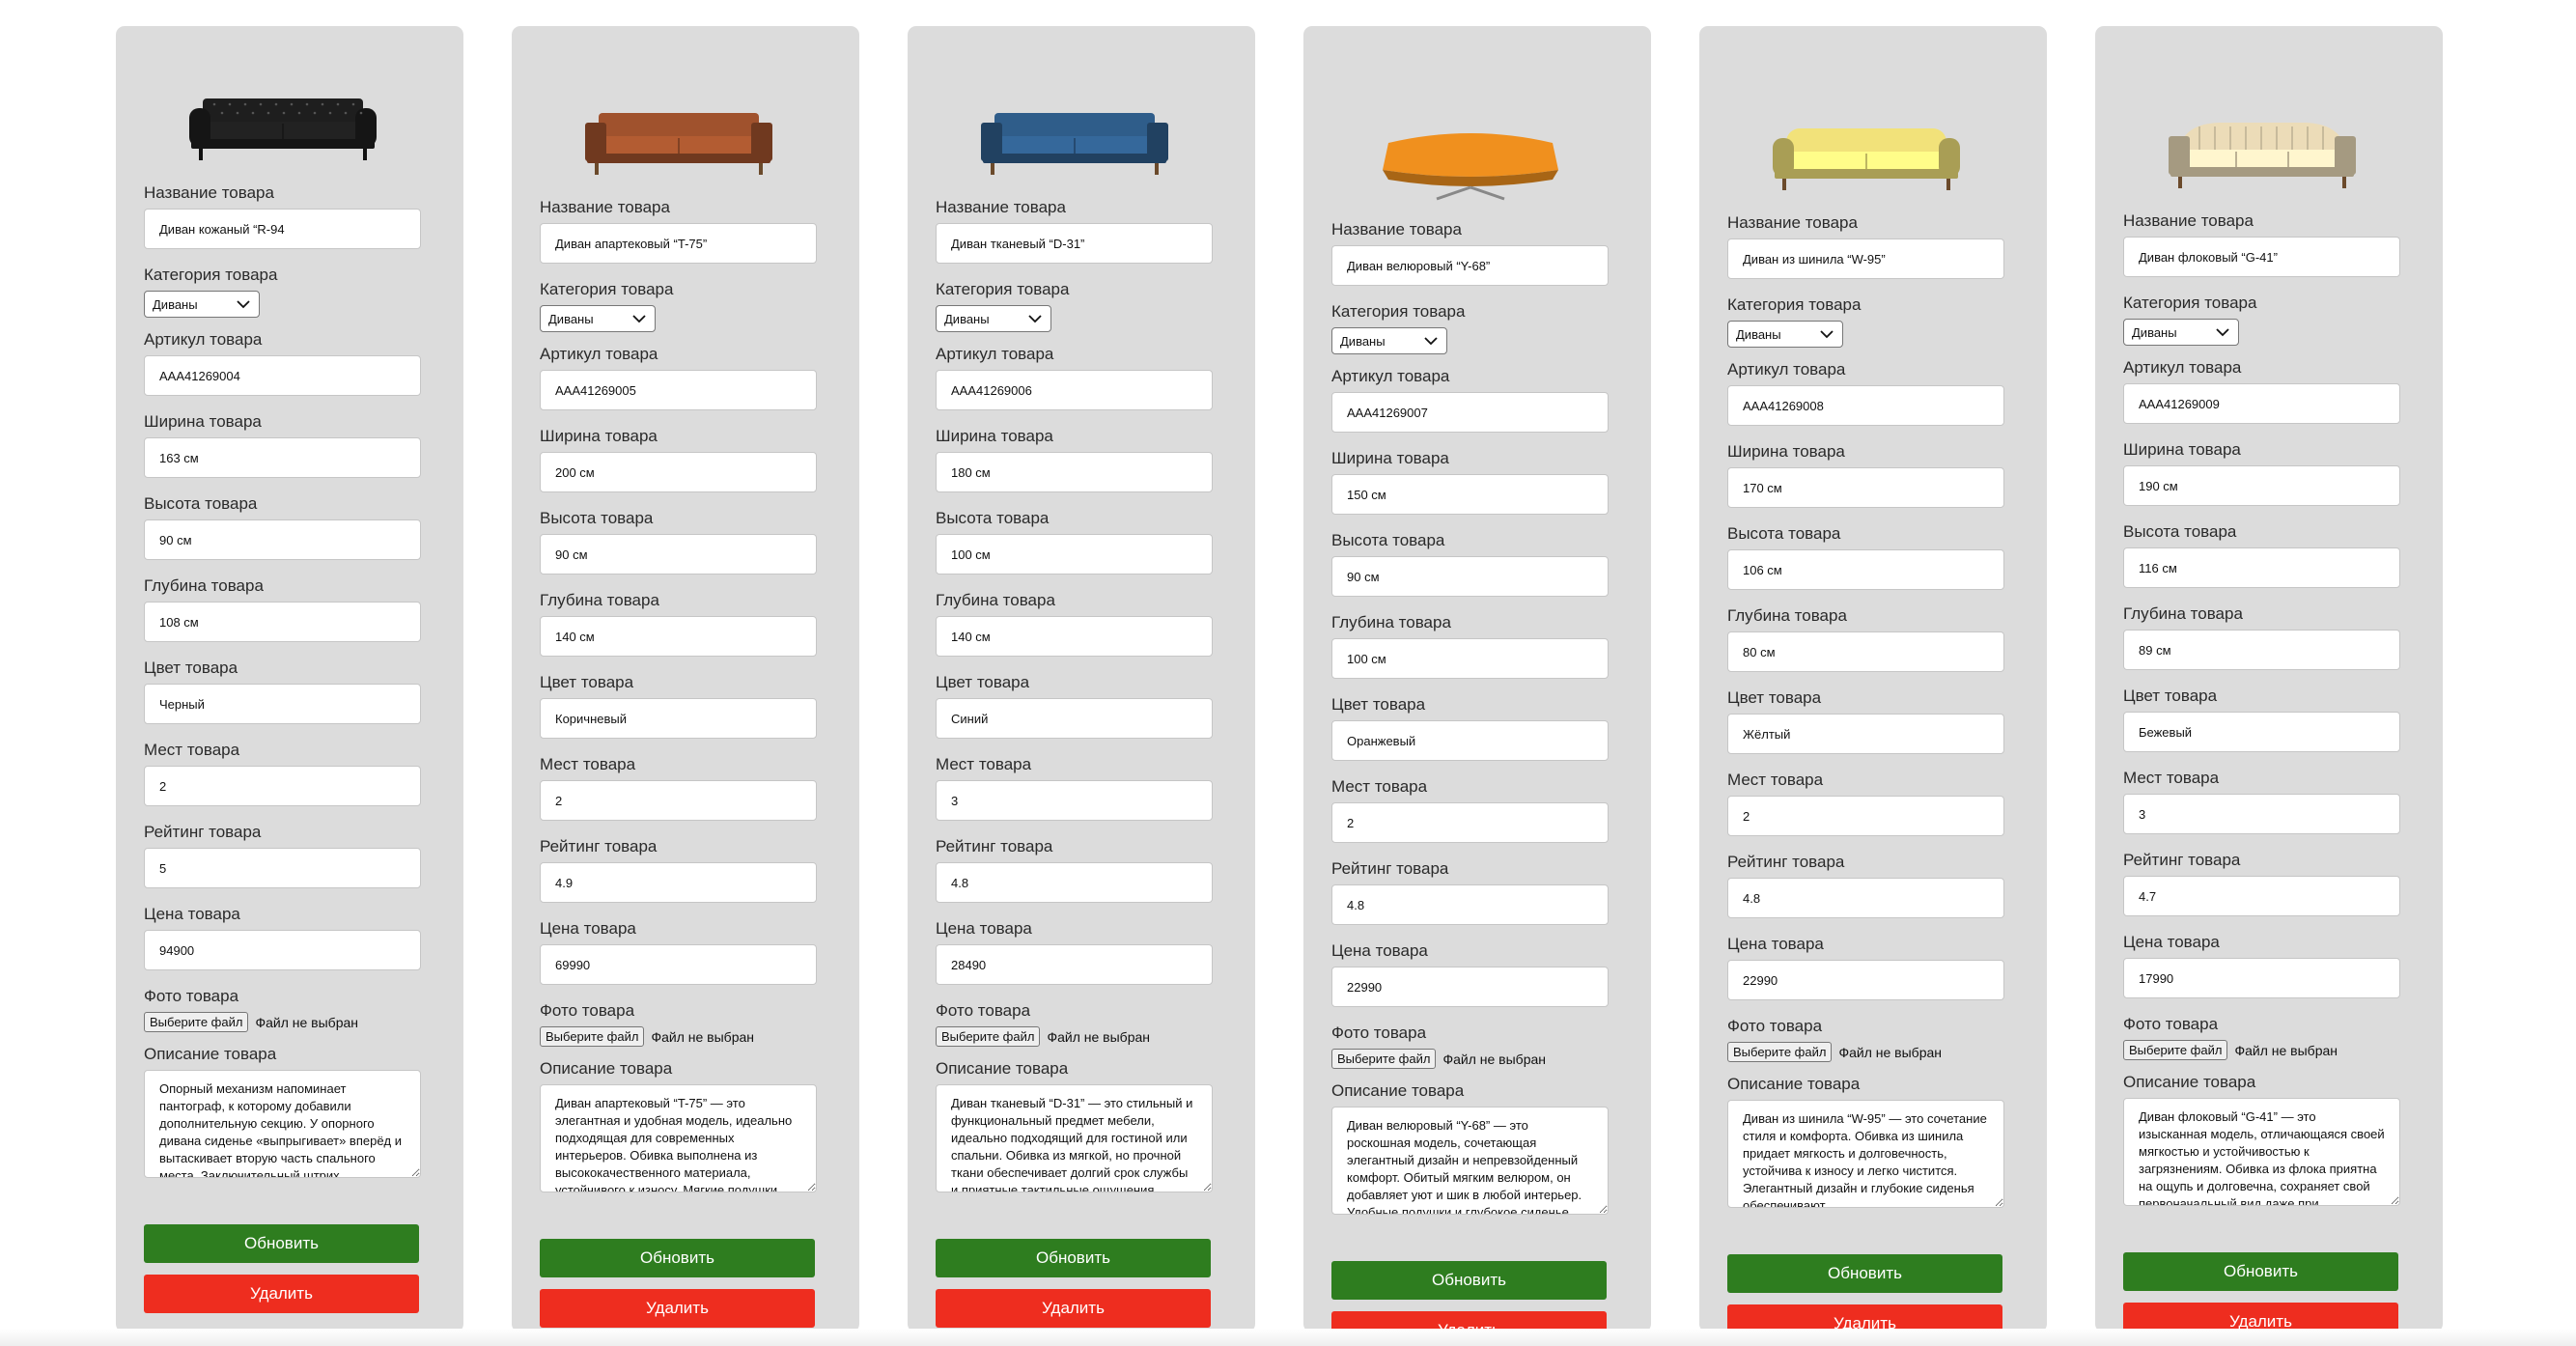 This screenshot has height=1346, width=2576. Describe the element at coordinates (1786, 862) in the screenshot. I see `rating-label: Рейтинг товара` at that location.